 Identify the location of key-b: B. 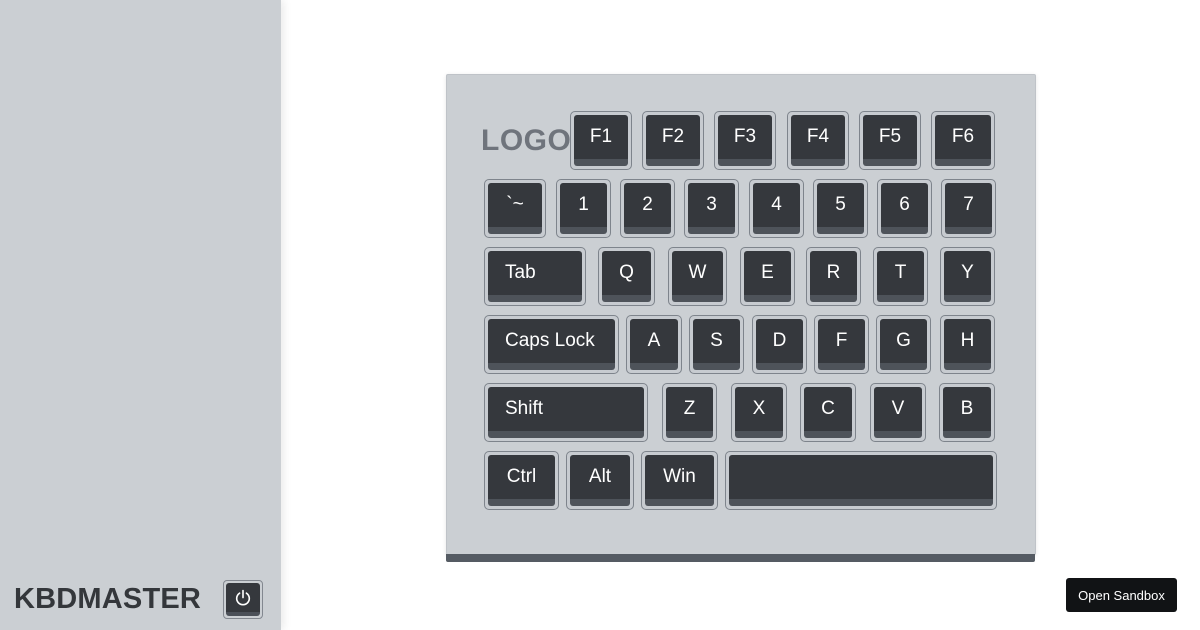
(967, 412).